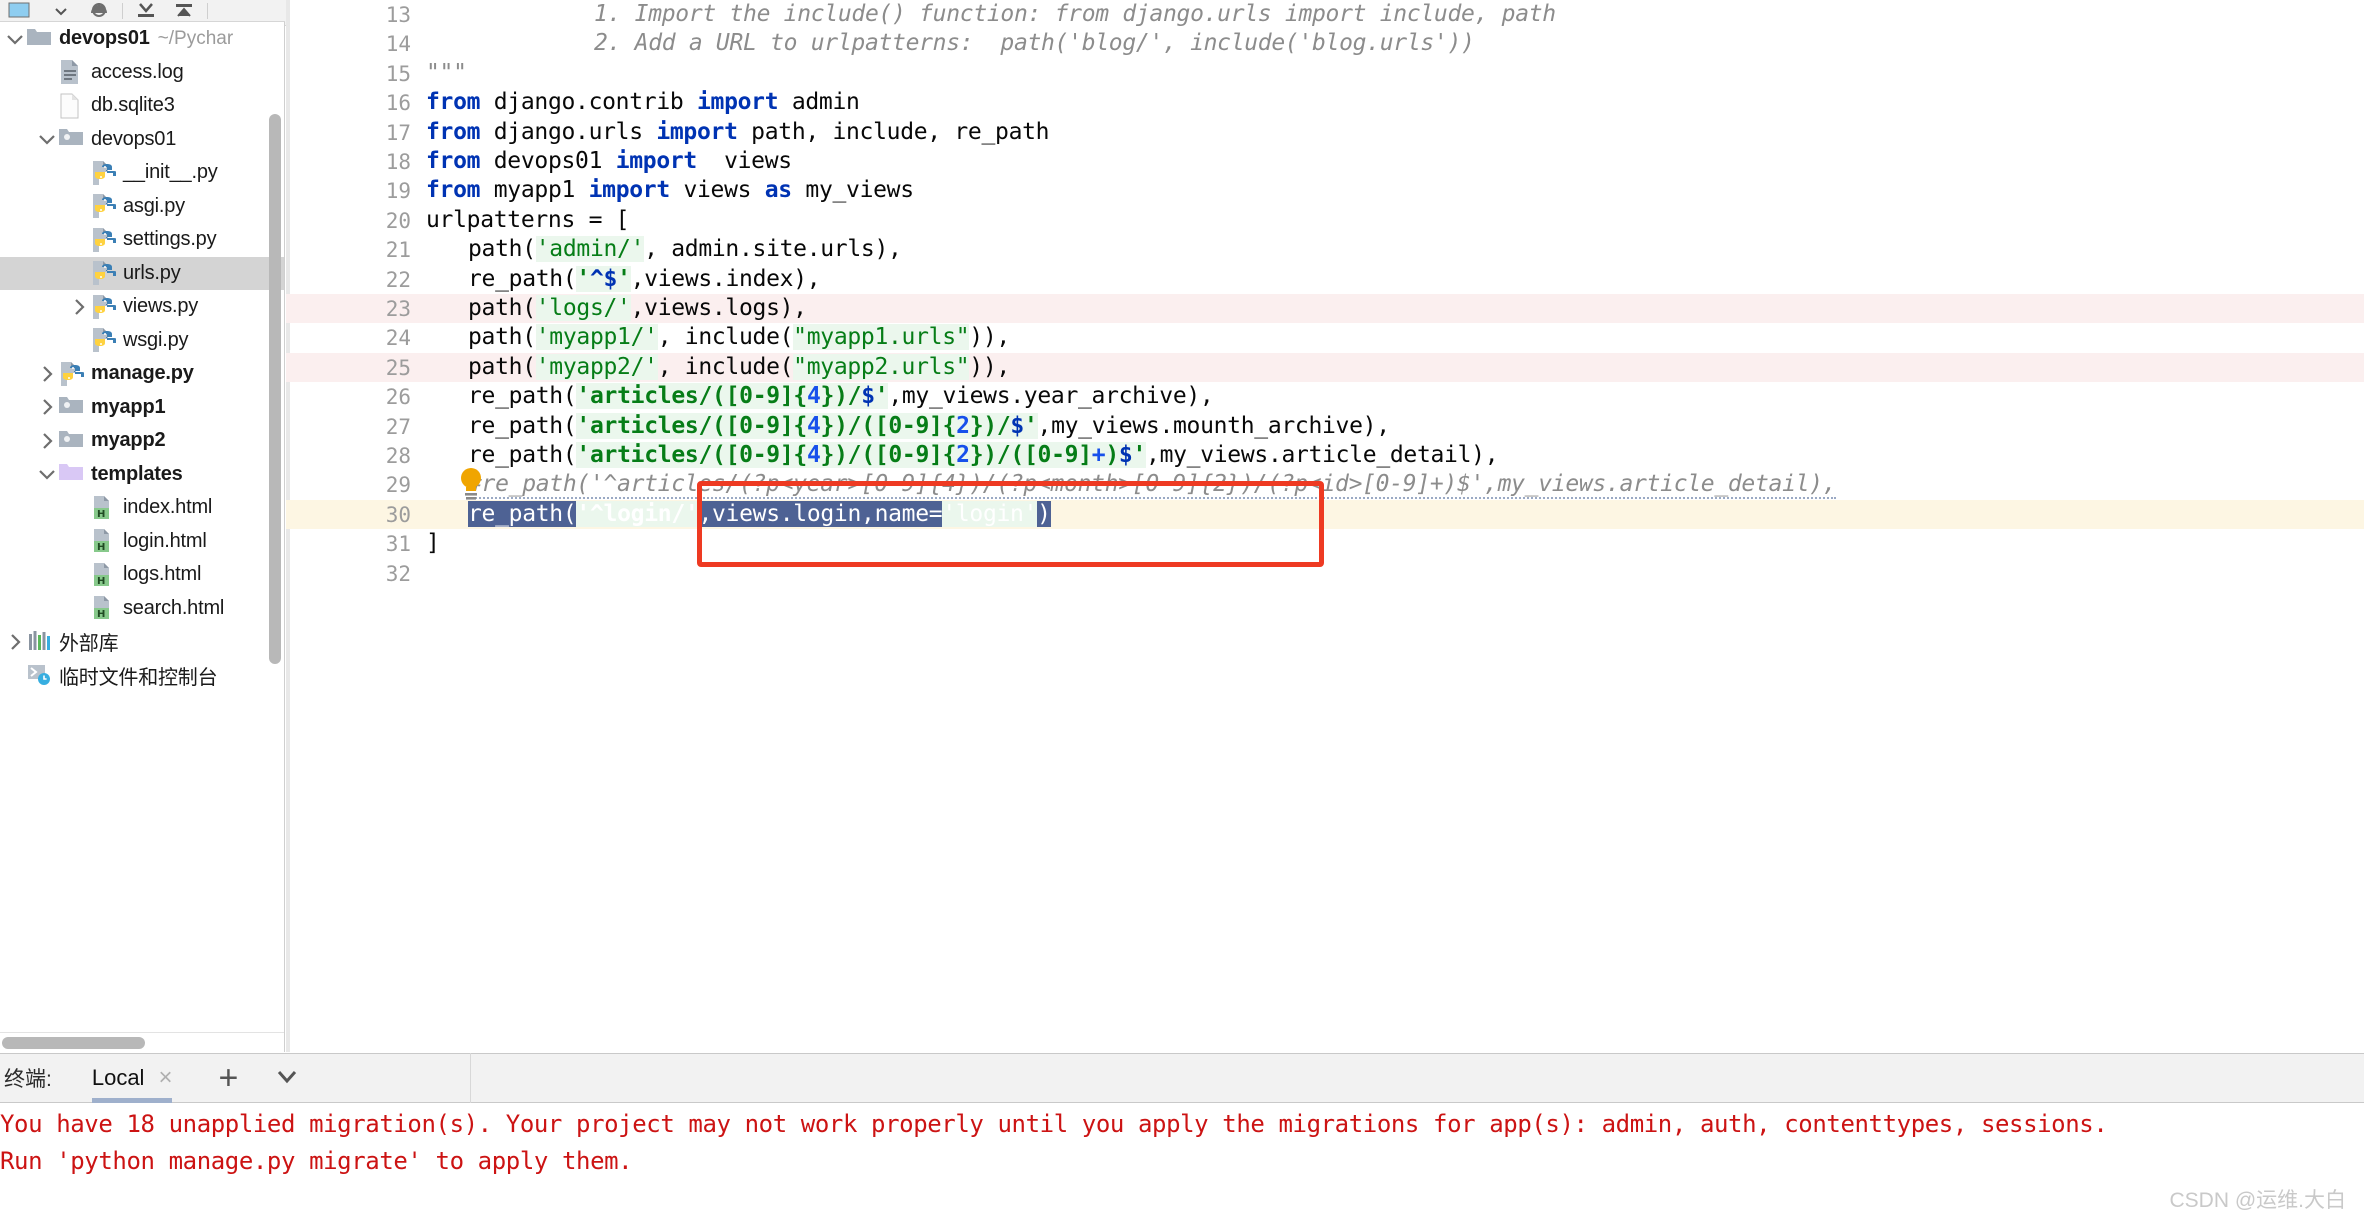 This screenshot has height=1222, width=2364. What do you see at coordinates (348, 103) in the screenshot?
I see `line-number: 16` at bounding box center [348, 103].